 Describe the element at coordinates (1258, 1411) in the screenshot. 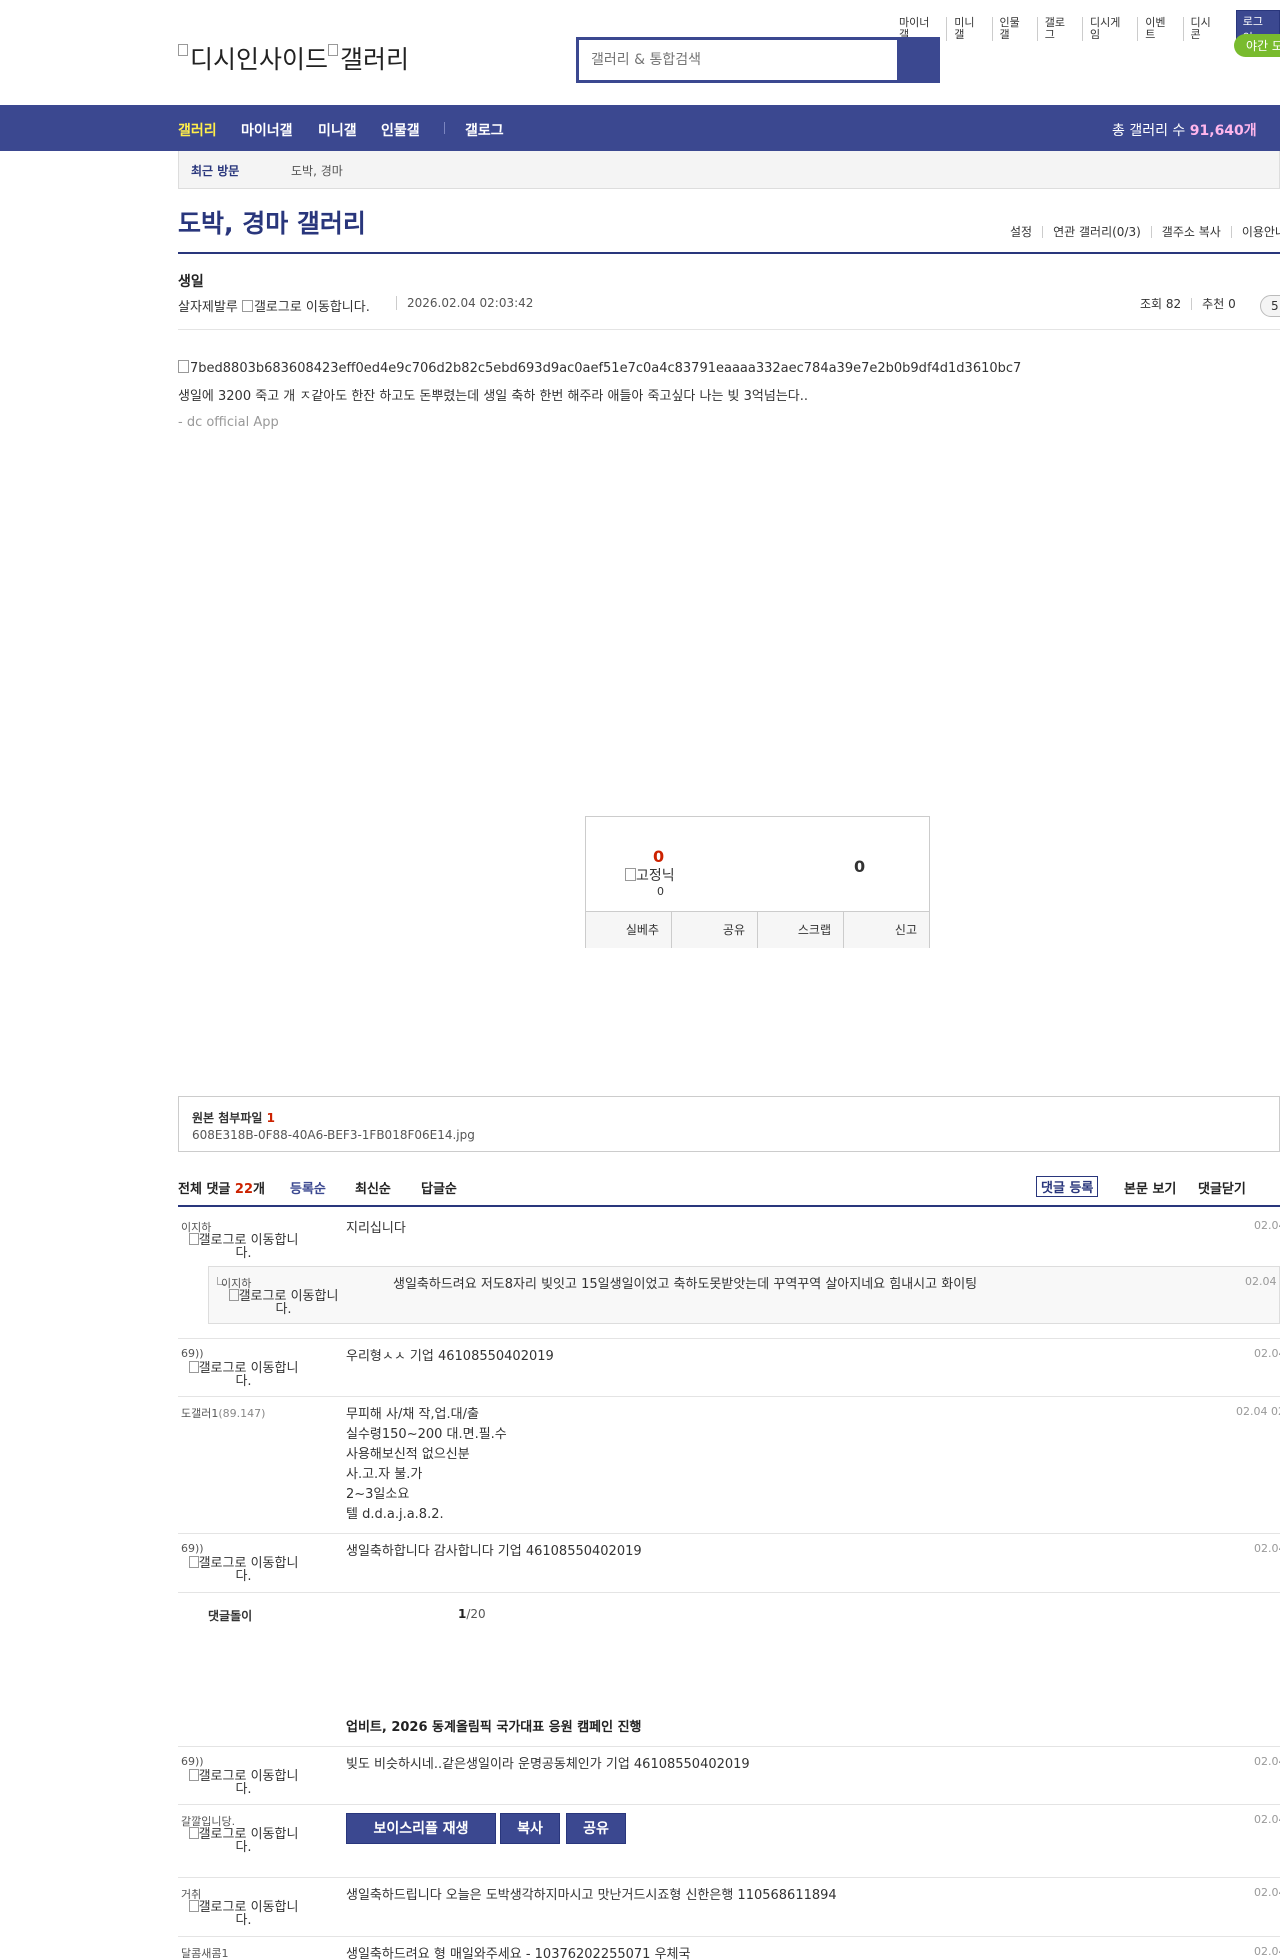

I see `comment-date: 02.04 02:04:38` at that location.